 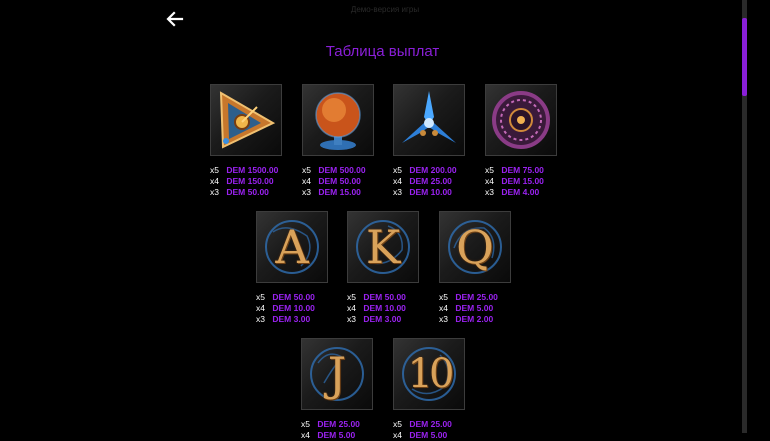 I want to click on symbol-tile: 10, so click(x=429, y=374).